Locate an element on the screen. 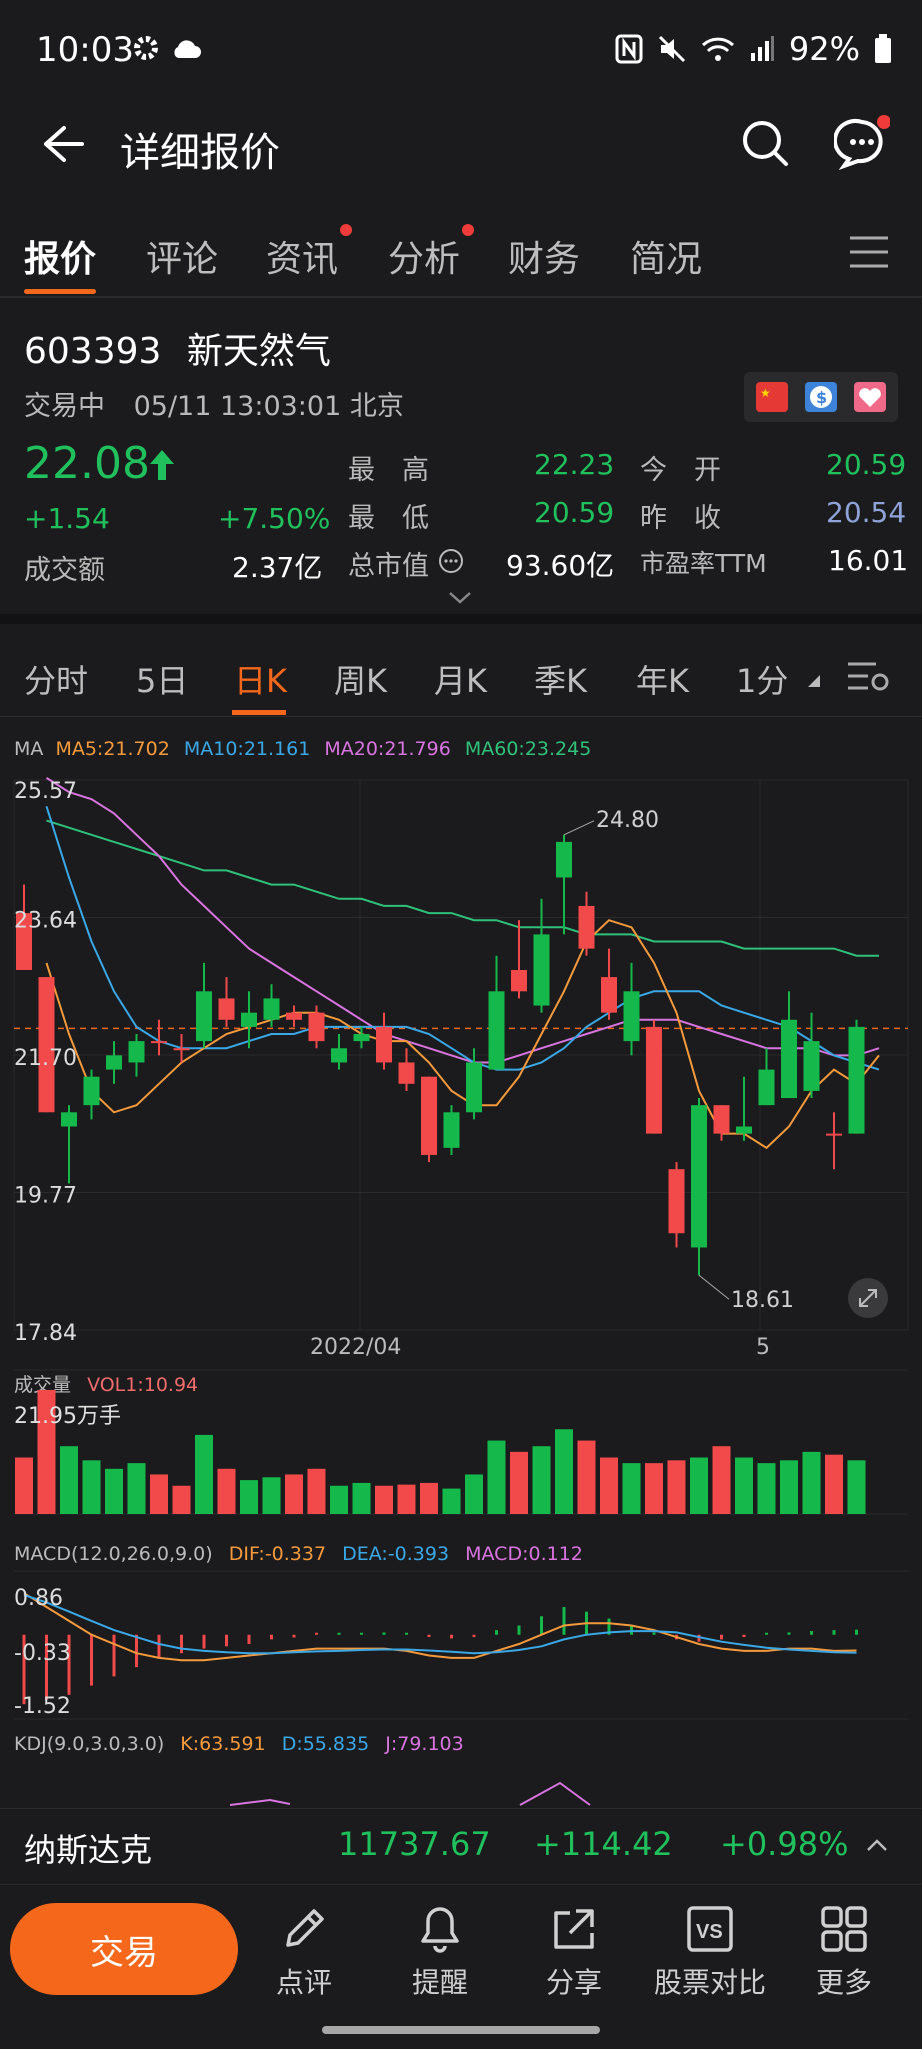 The width and height of the screenshot is (922, 2049). y-tick-label: 21.70 is located at coordinates (45, 1058).